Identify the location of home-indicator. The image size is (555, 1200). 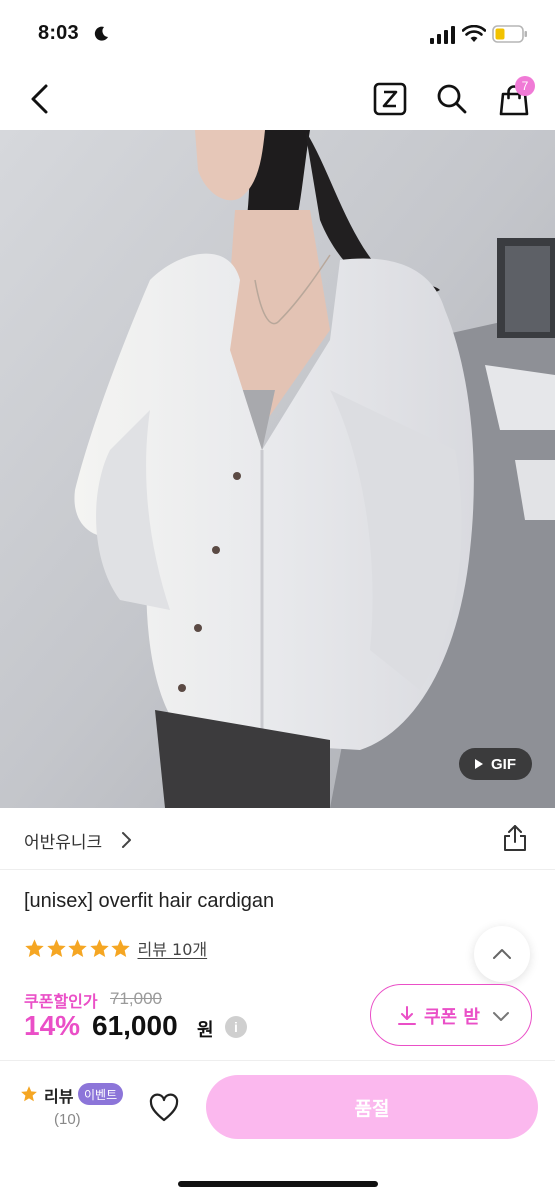
(278, 1184).